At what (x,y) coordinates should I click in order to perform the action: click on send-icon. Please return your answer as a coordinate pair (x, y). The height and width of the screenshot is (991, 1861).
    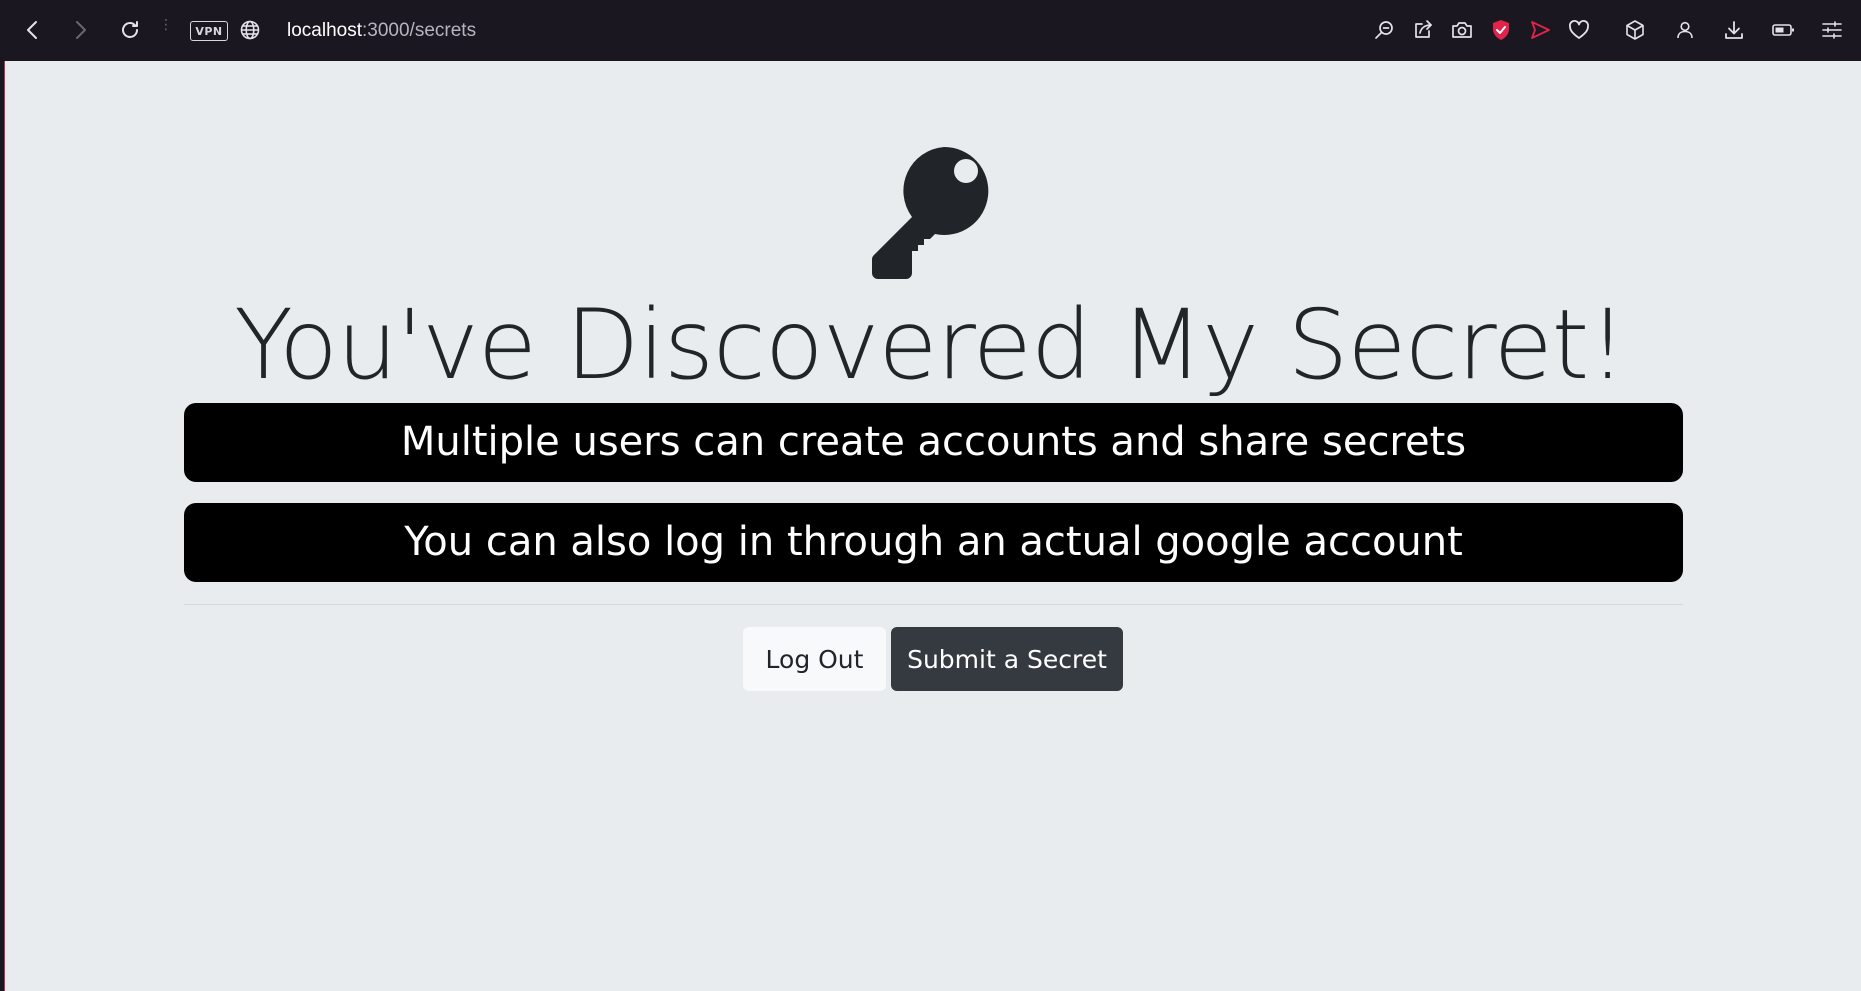
    Looking at the image, I should click on (1540, 30).